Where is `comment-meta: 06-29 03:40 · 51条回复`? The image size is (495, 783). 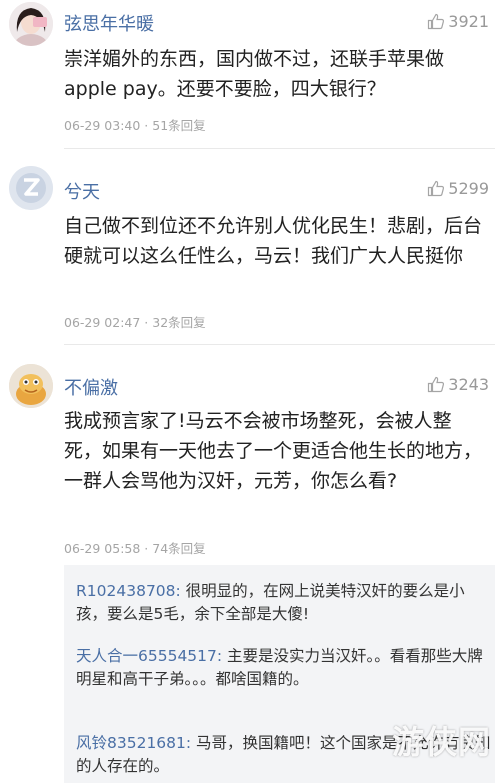 comment-meta: 06-29 03:40 · 51条回复 is located at coordinates (135, 124).